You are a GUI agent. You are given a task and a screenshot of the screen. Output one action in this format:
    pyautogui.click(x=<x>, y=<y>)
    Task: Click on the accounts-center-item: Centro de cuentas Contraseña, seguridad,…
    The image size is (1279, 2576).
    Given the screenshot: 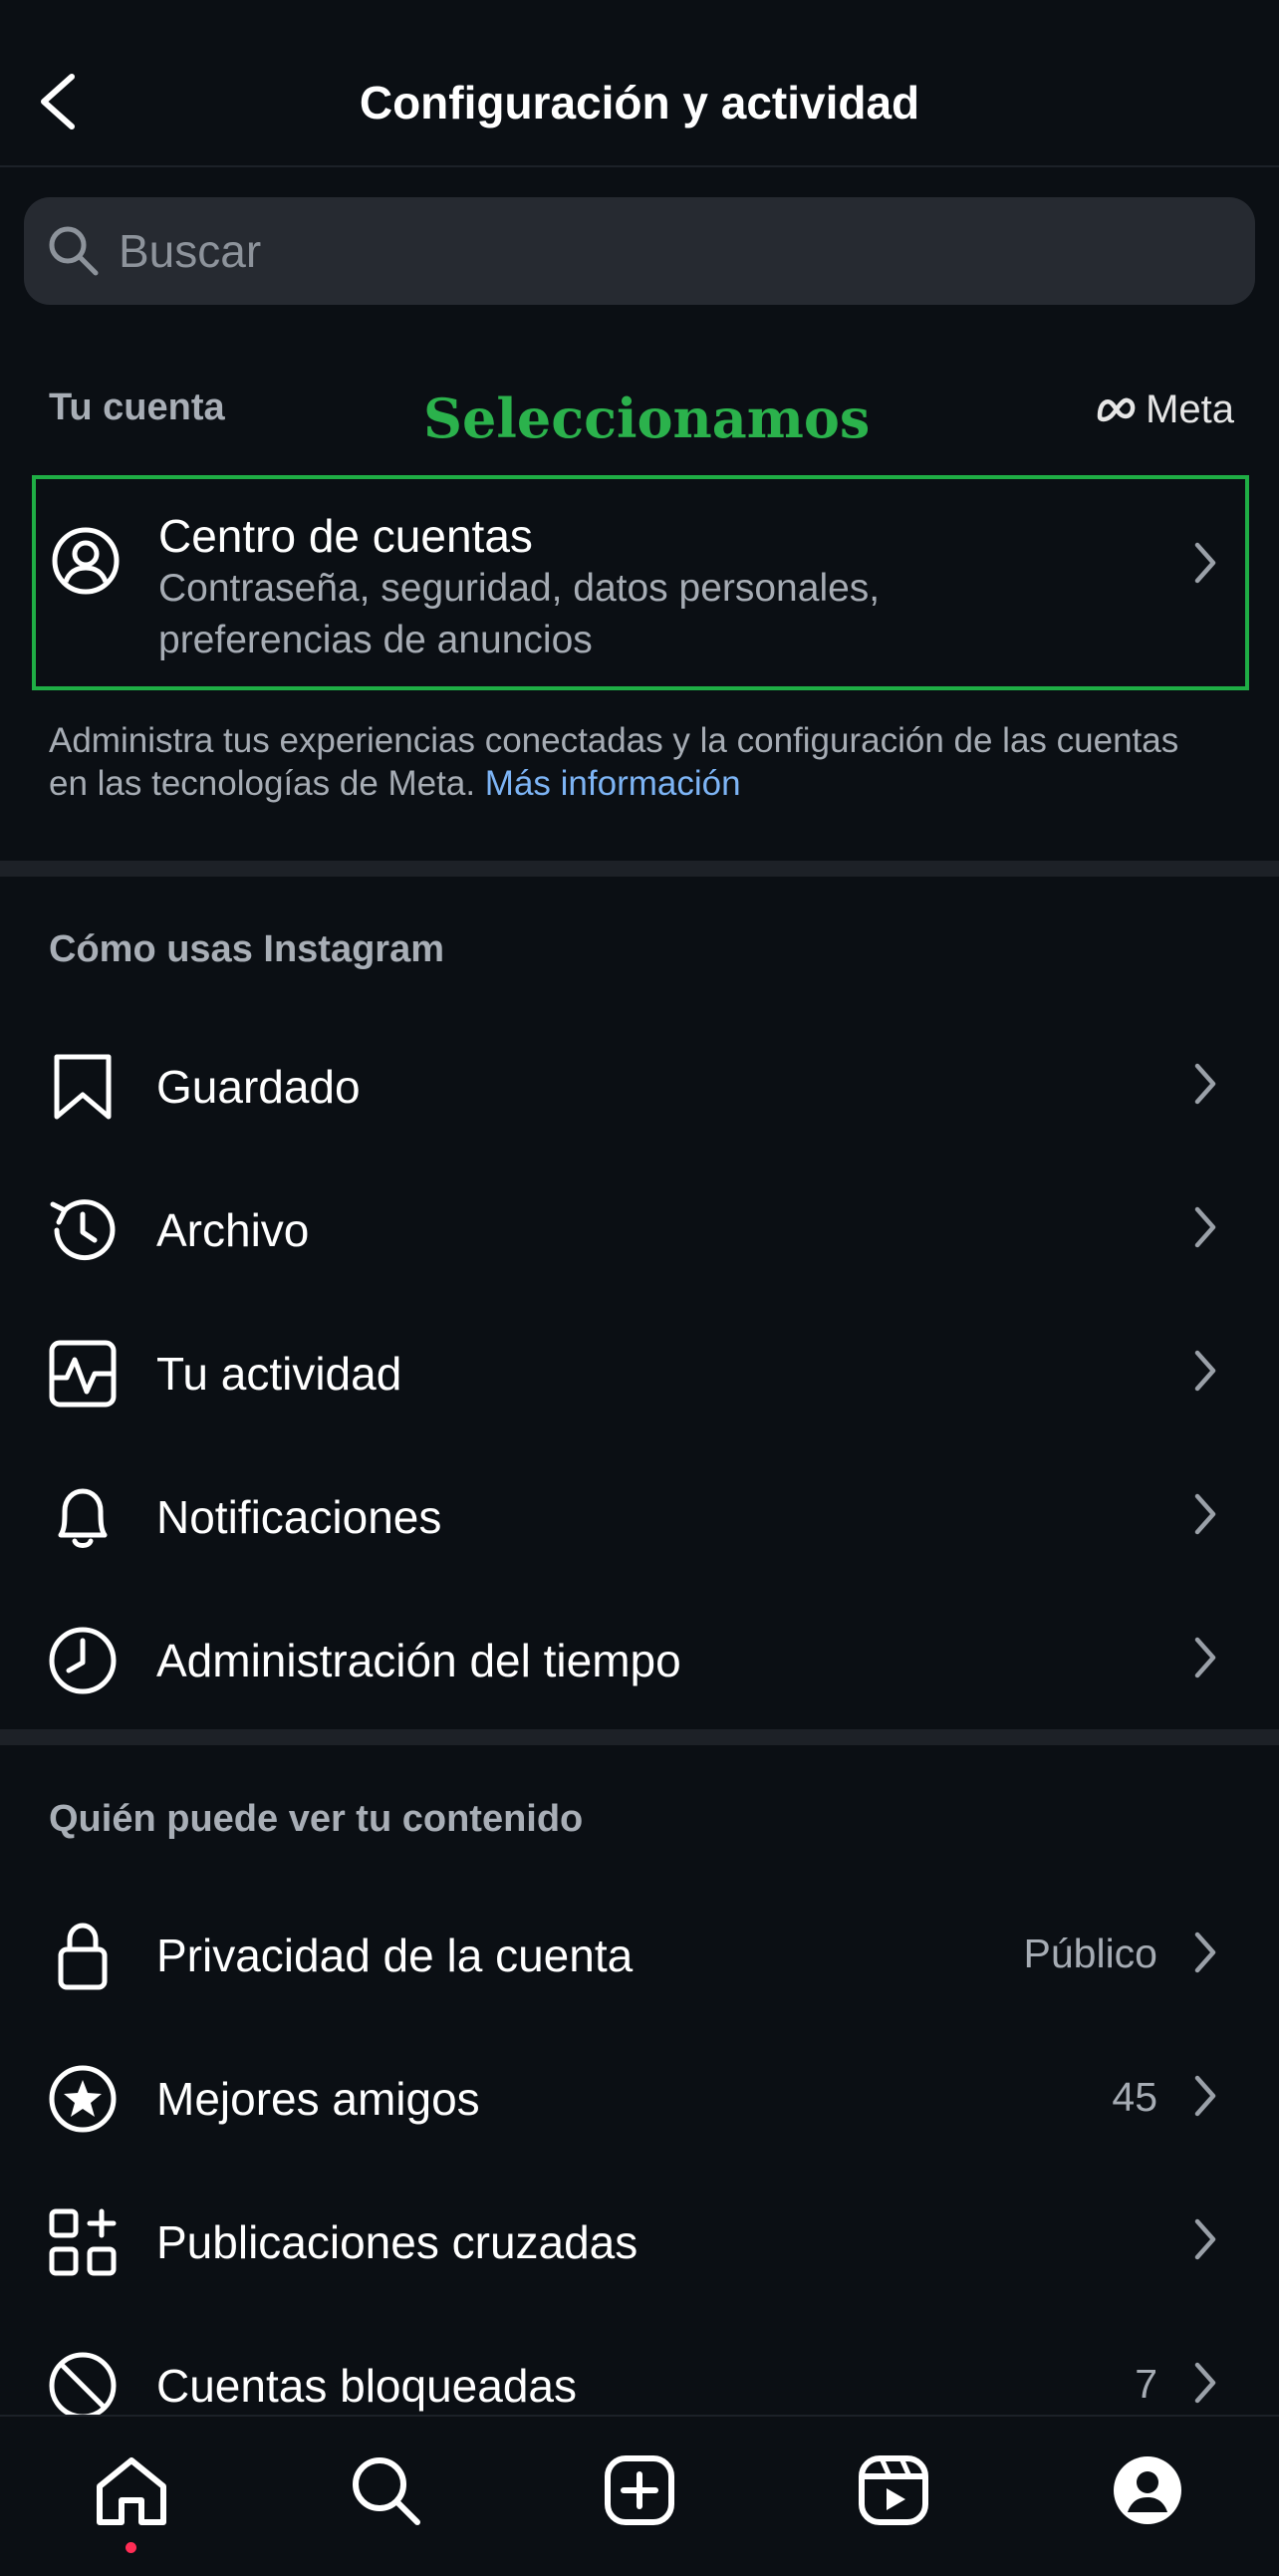 What is the action you would take?
    pyautogui.click(x=641, y=582)
    